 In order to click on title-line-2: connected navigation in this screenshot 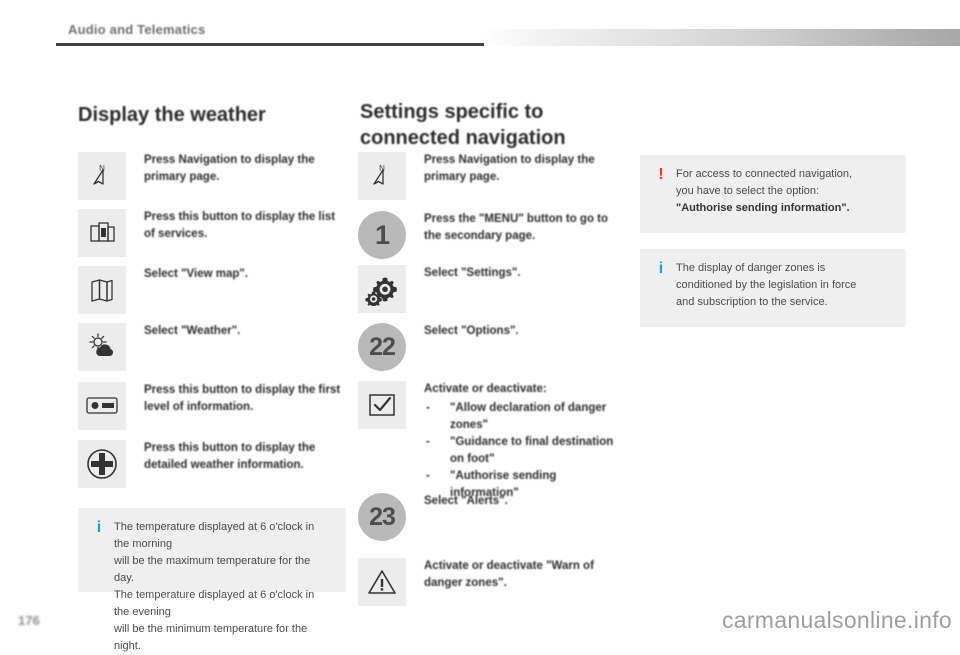, I will do `click(463, 137)`.